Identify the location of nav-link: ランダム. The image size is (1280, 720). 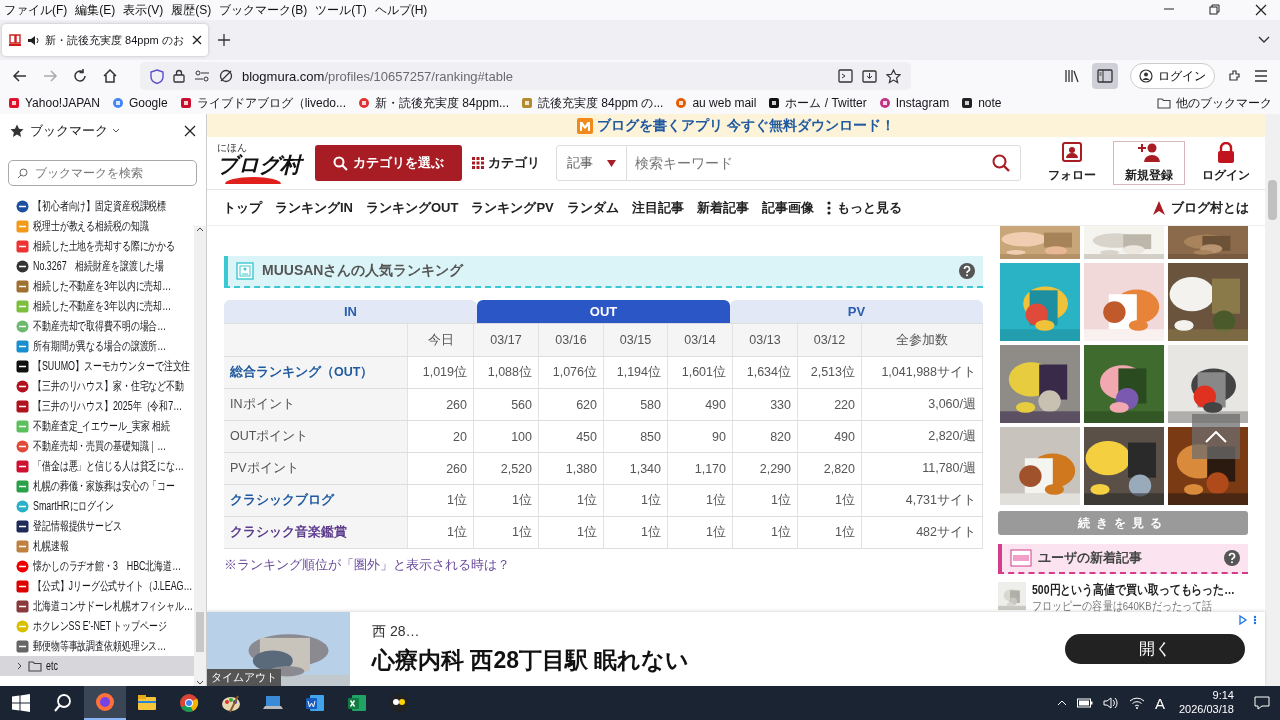
(592, 207).